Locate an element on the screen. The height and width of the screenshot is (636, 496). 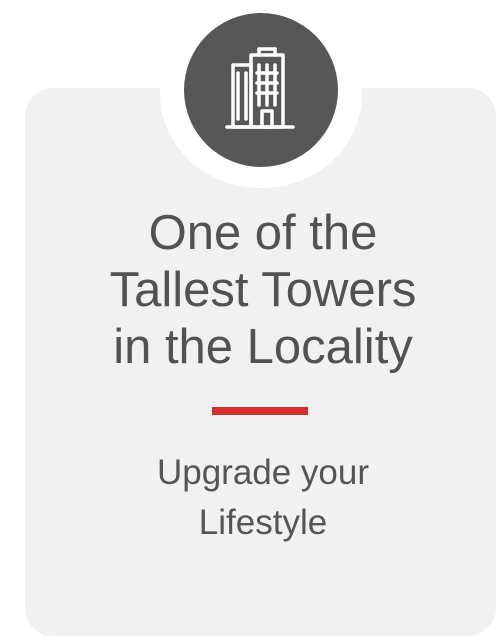
accent-divider is located at coordinates (260, 411).